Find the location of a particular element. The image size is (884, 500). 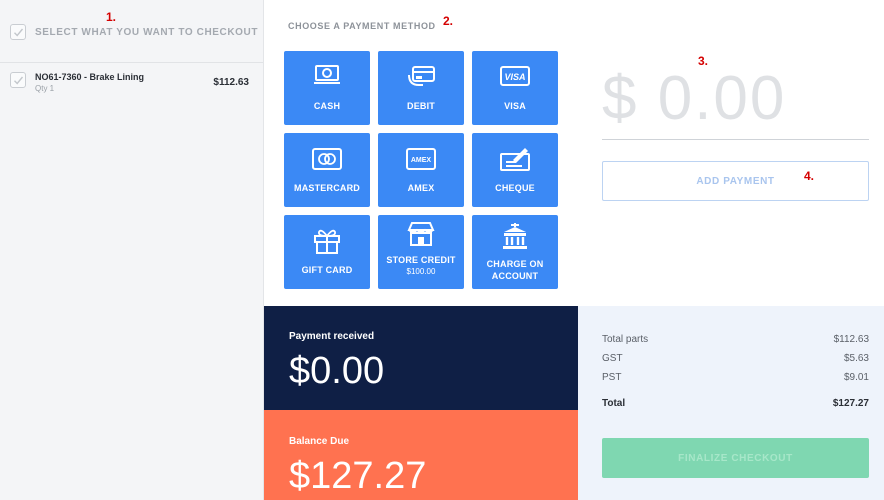

list-item: NO61-7360 - Brake Lining Qty 1 $112.63 is located at coordinates (131, 82).